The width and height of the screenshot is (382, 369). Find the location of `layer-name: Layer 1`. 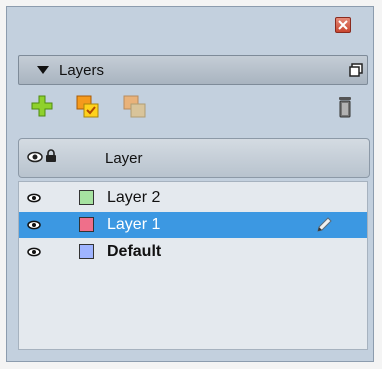

layer-name: Layer 1 is located at coordinates (134, 224).